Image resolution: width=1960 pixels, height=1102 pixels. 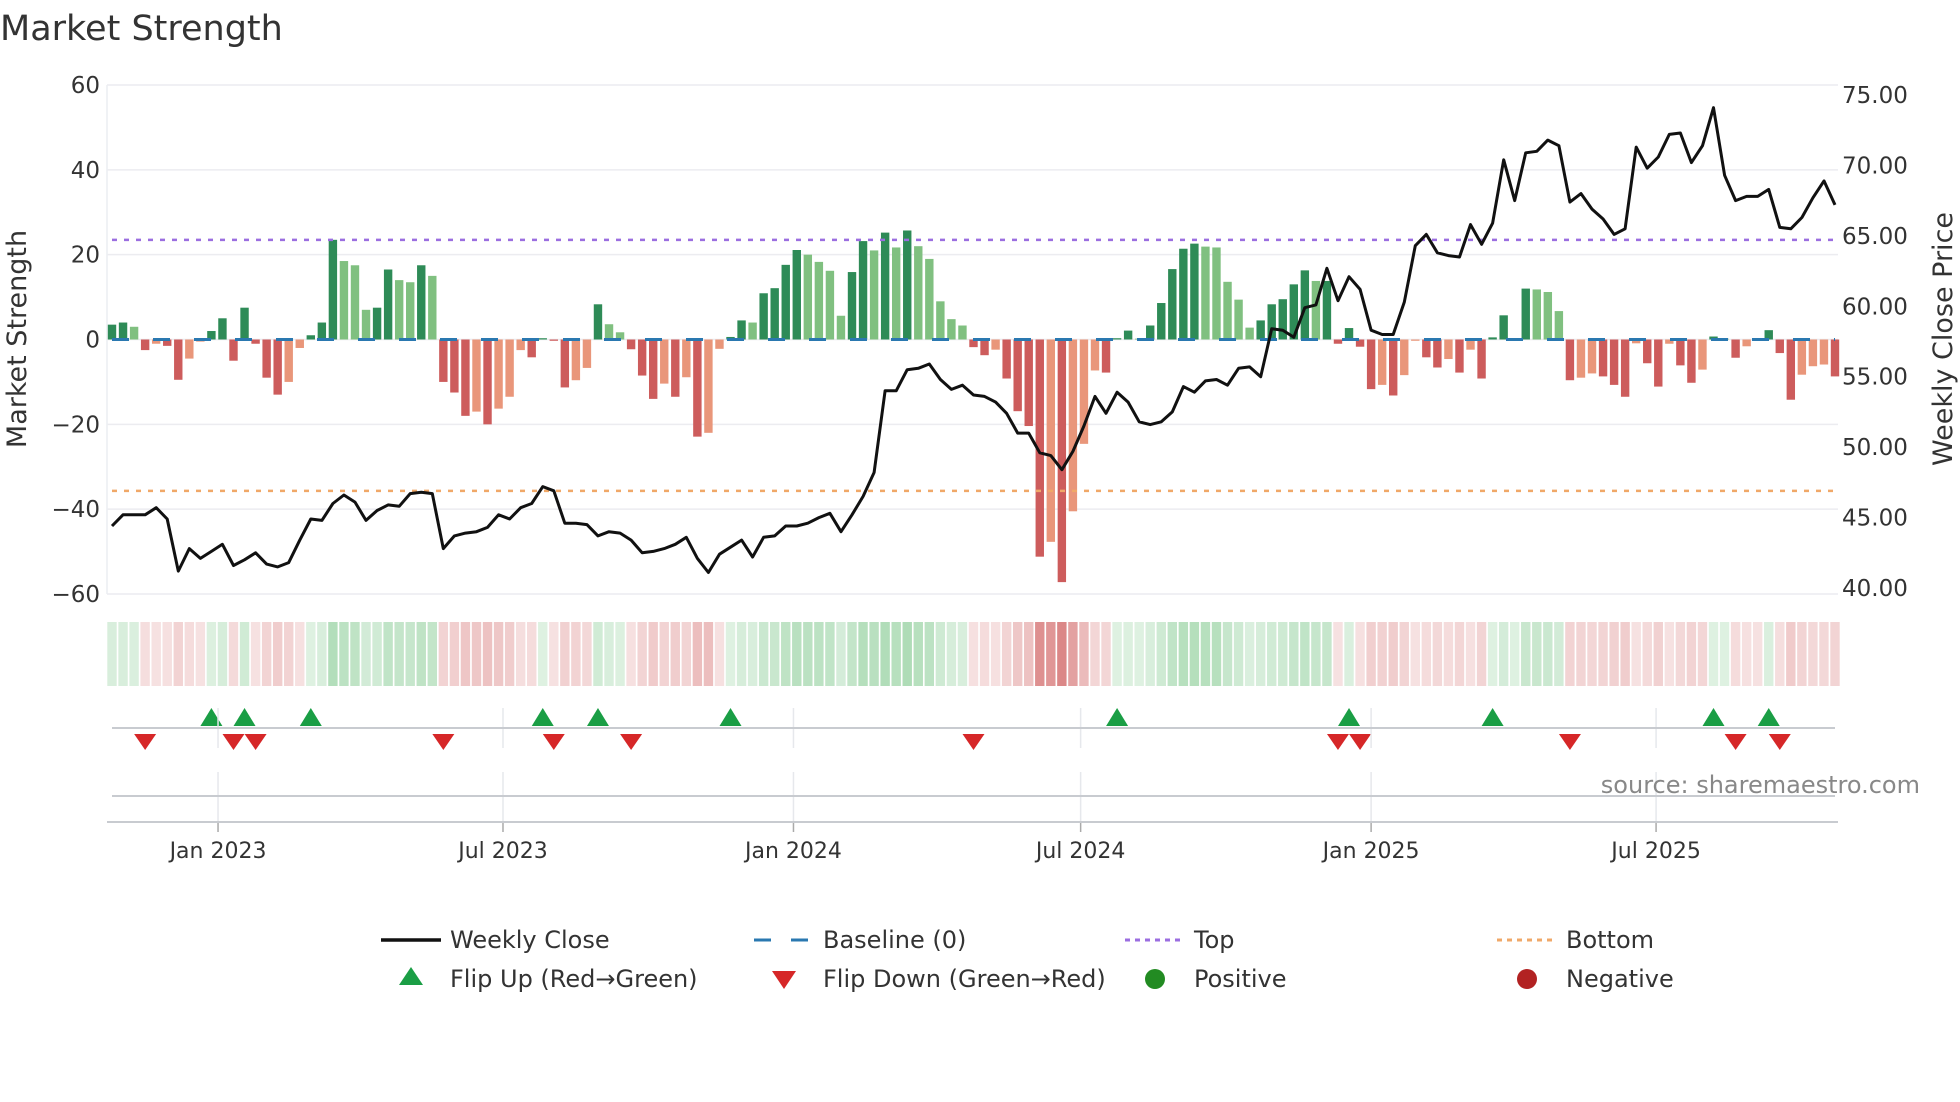 What do you see at coordinates (964, 979) in the screenshot?
I see `legend-label: Flip Down (Green→Red)` at bounding box center [964, 979].